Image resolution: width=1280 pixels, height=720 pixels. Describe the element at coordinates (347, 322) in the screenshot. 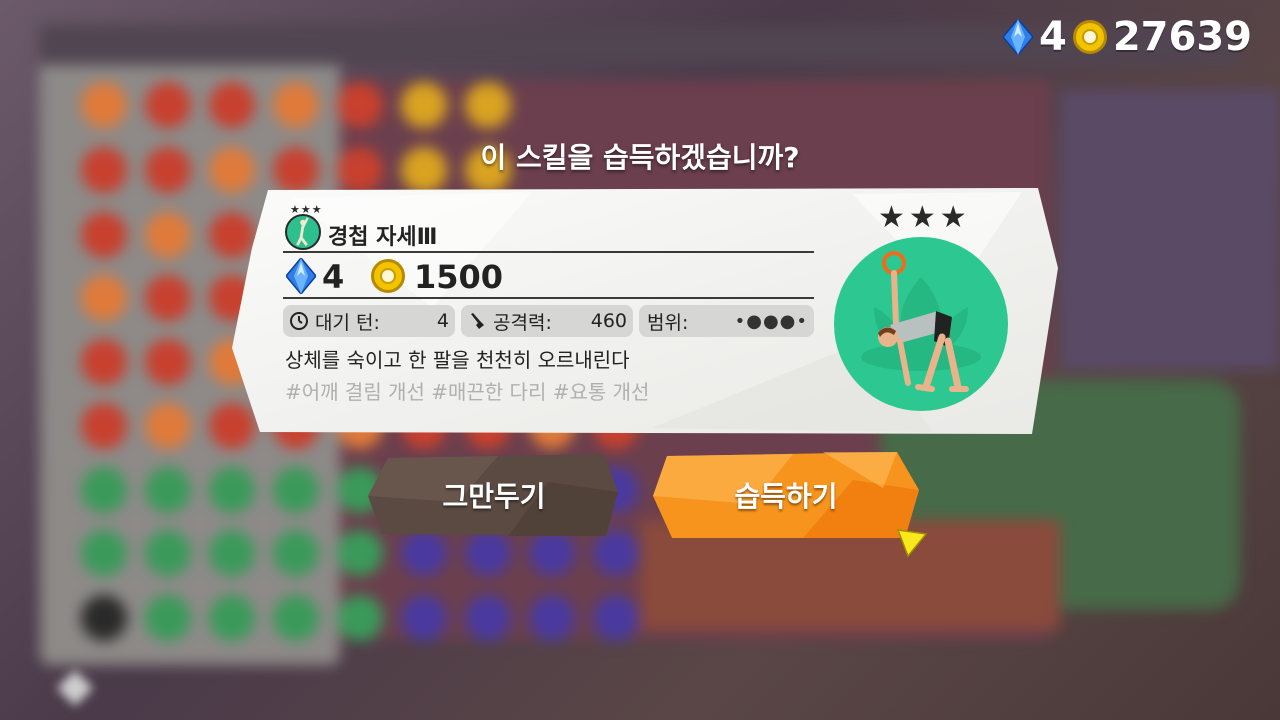

I see `wait-turns-label: 대기 턴:` at that location.